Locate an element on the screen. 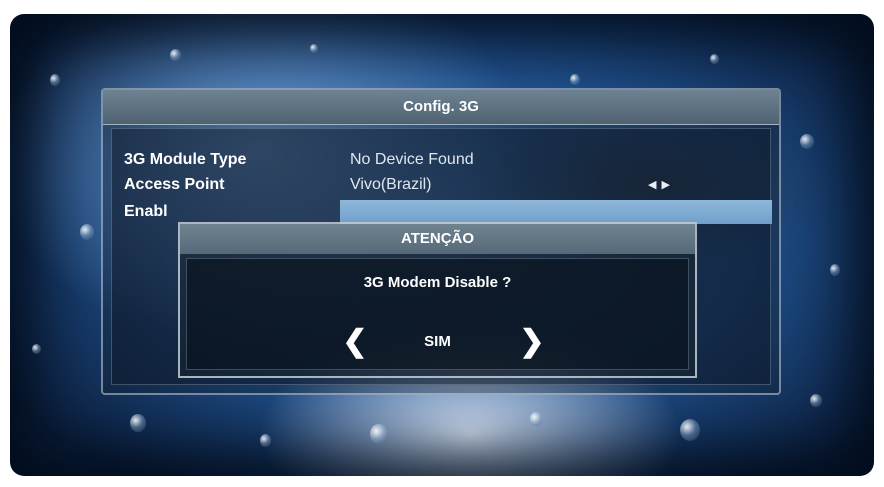 The image size is (884, 487). config-3g-title: Config. 3G is located at coordinates (441, 107).